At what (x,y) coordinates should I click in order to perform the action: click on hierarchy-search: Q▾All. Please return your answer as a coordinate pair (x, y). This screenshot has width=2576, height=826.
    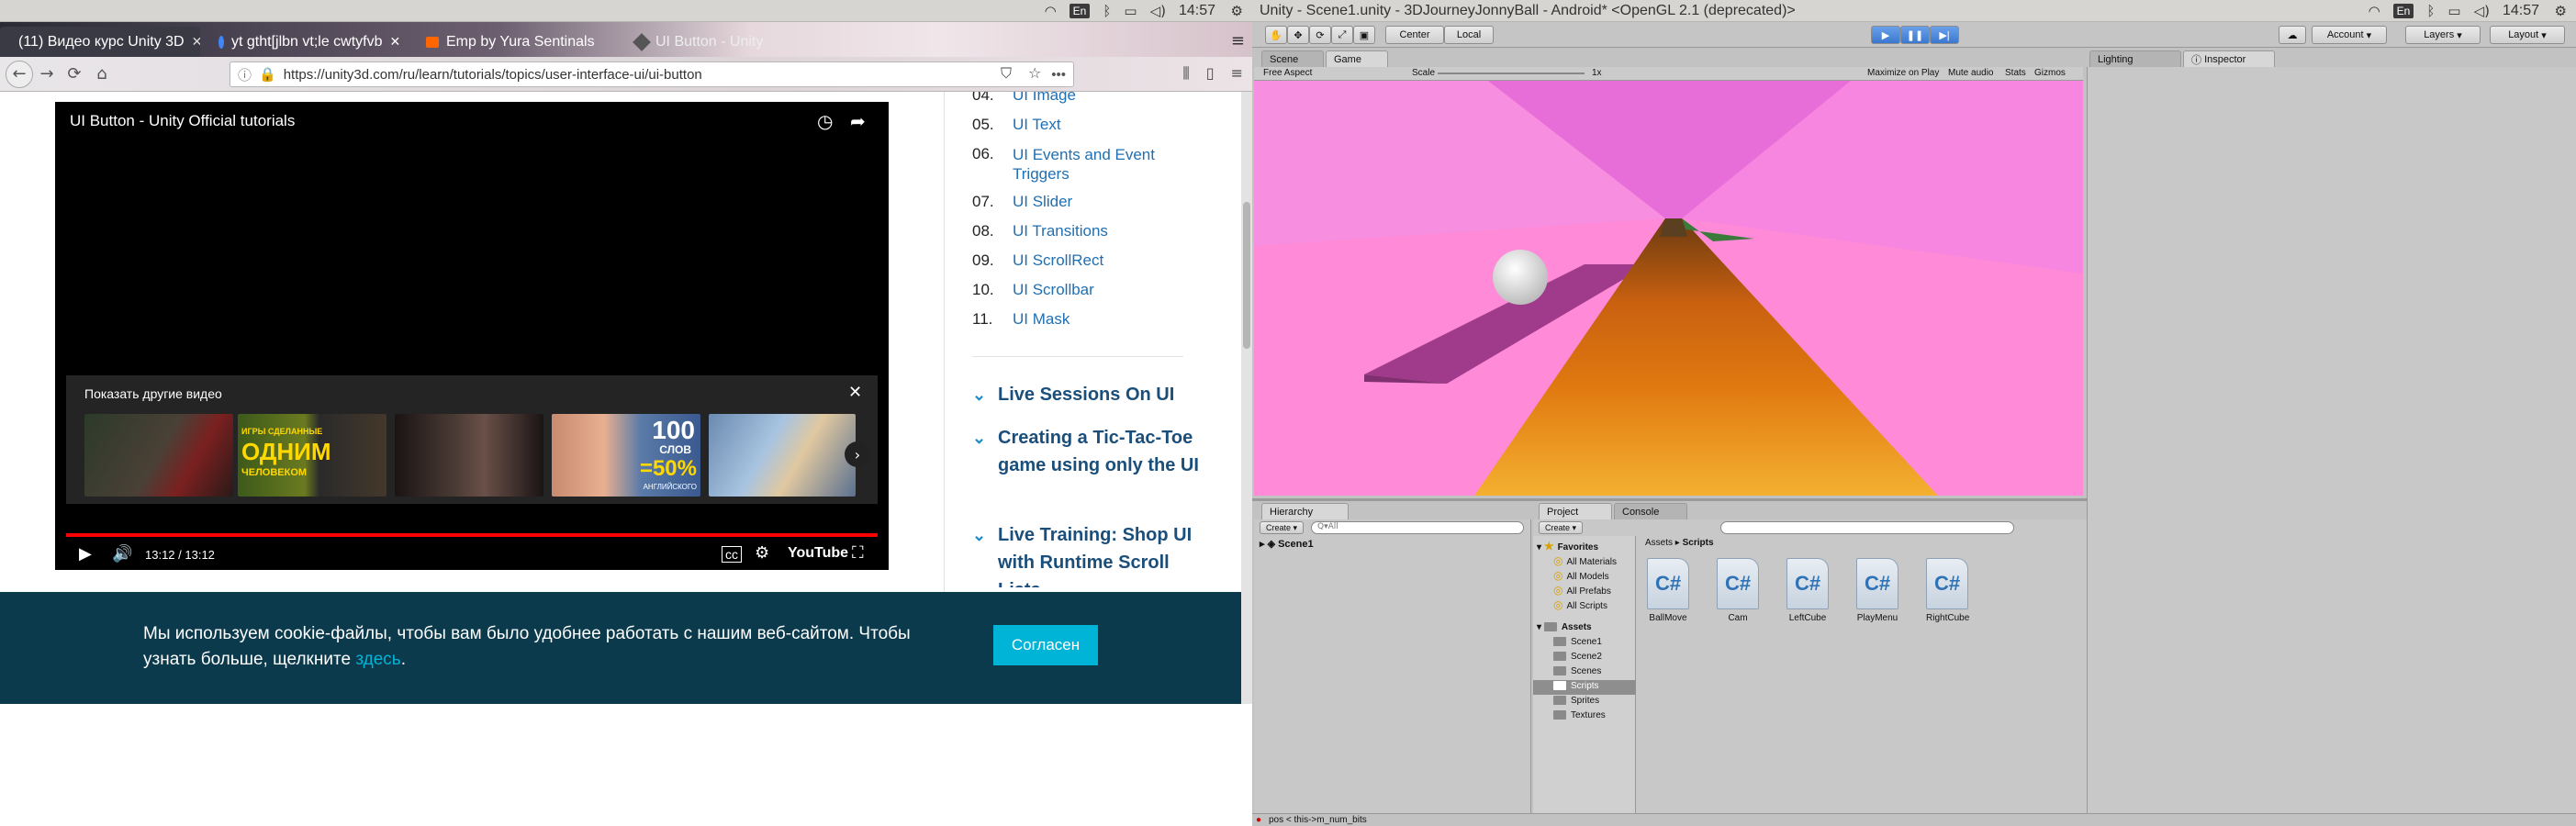
    Looking at the image, I should click on (1417, 528).